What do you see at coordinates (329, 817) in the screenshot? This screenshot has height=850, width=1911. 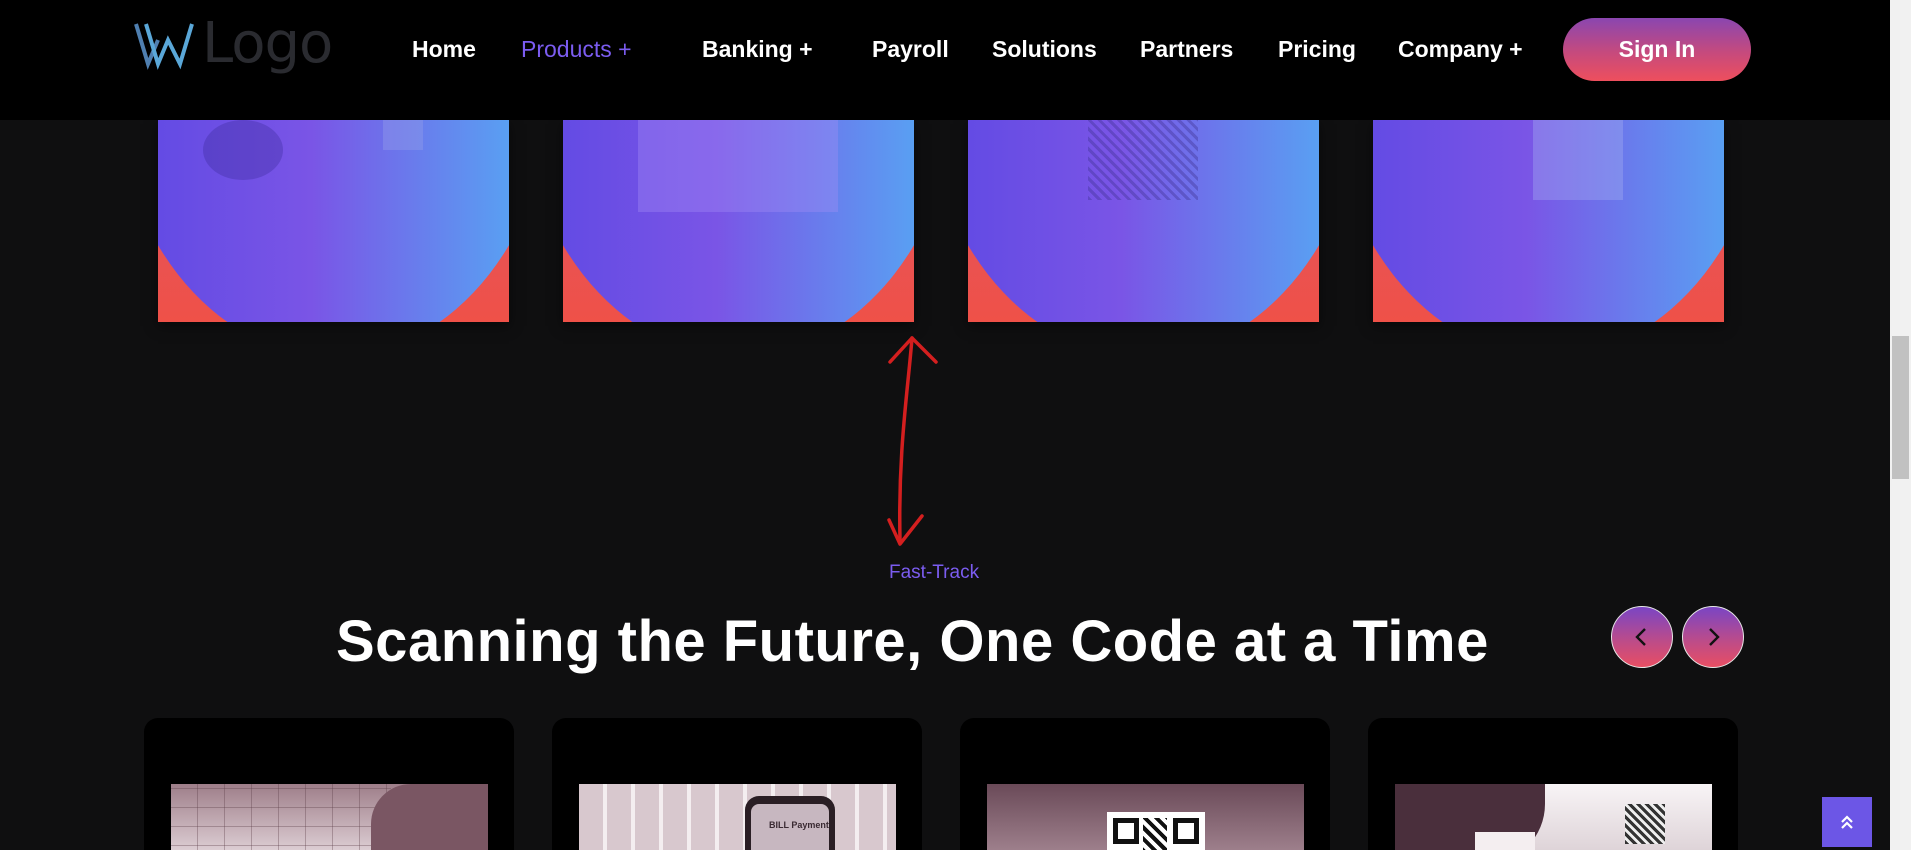 I see `calendar-photo` at bounding box center [329, 817].